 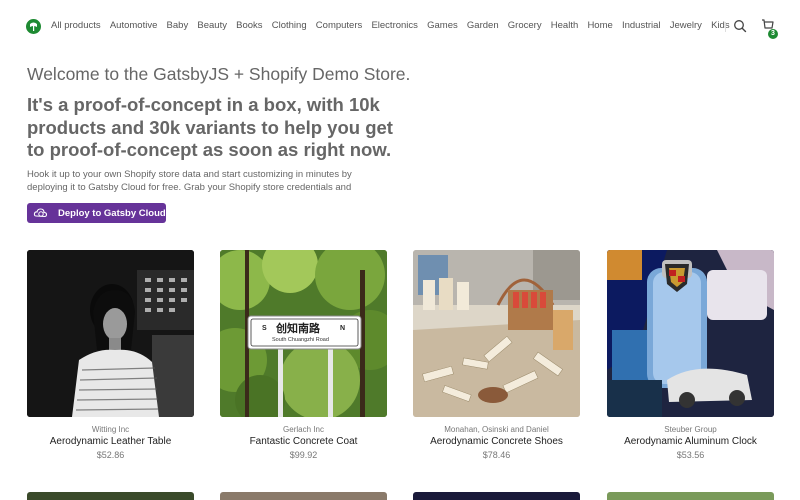 I want to click on product-price: $99.92, so click(x=303, y=455).